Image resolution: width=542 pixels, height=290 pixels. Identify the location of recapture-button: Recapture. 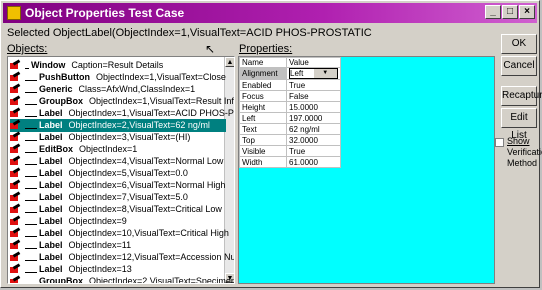
(521, 96).